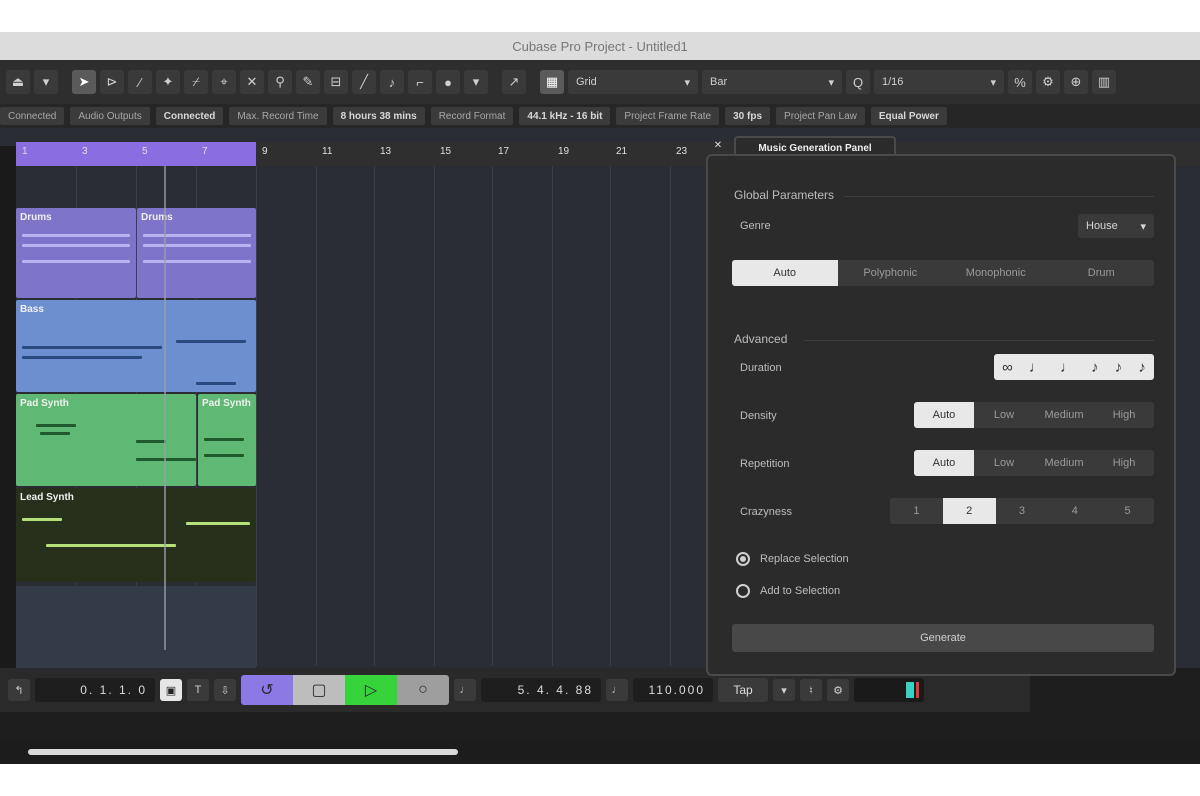 This screenshot has height=796, width=1200. Describe the element at coordinates (600, 46) in the screenshot. I see `window-title: Cubase Pro Project - Untitled1` at that location.